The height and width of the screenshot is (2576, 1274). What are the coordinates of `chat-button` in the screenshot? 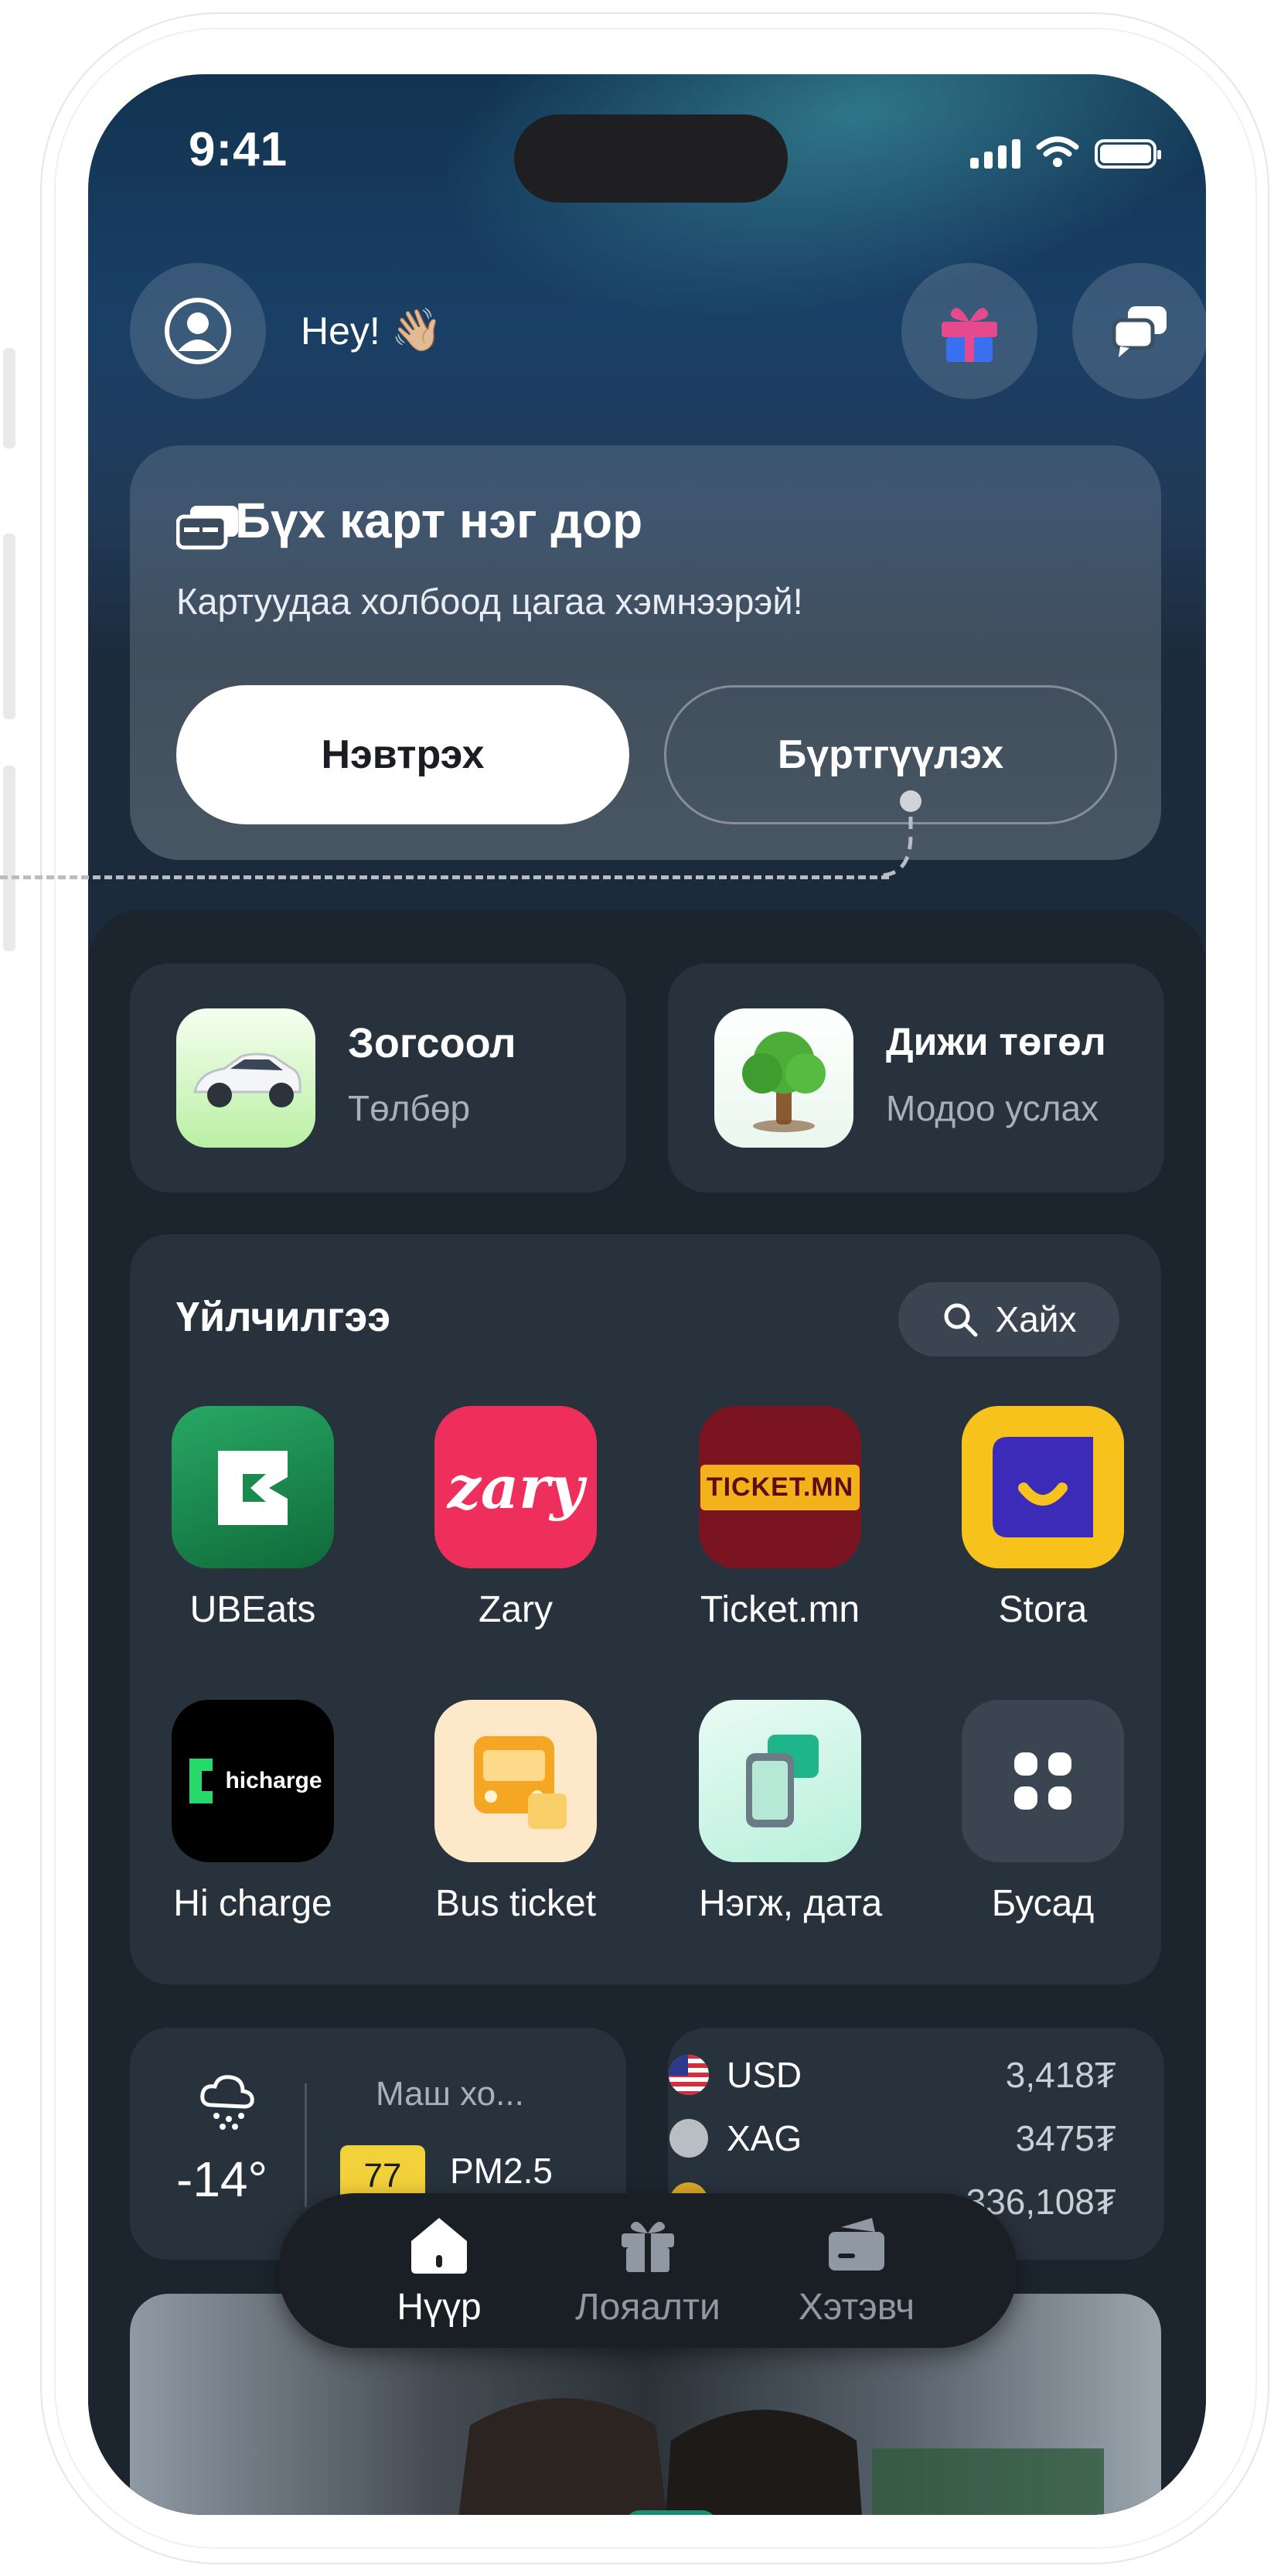 It's located at (1139, 331).